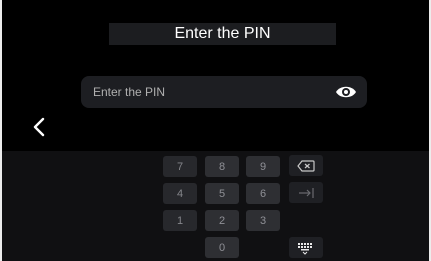 Image resolution: width=431 pixels, height=261 pixels. I want to click on key-1: 1, so click(180, 220).